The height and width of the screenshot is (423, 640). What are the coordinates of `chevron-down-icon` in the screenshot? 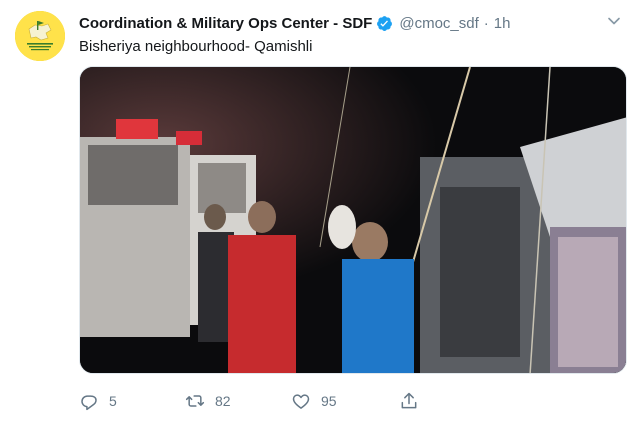 It's located at (614, 21).